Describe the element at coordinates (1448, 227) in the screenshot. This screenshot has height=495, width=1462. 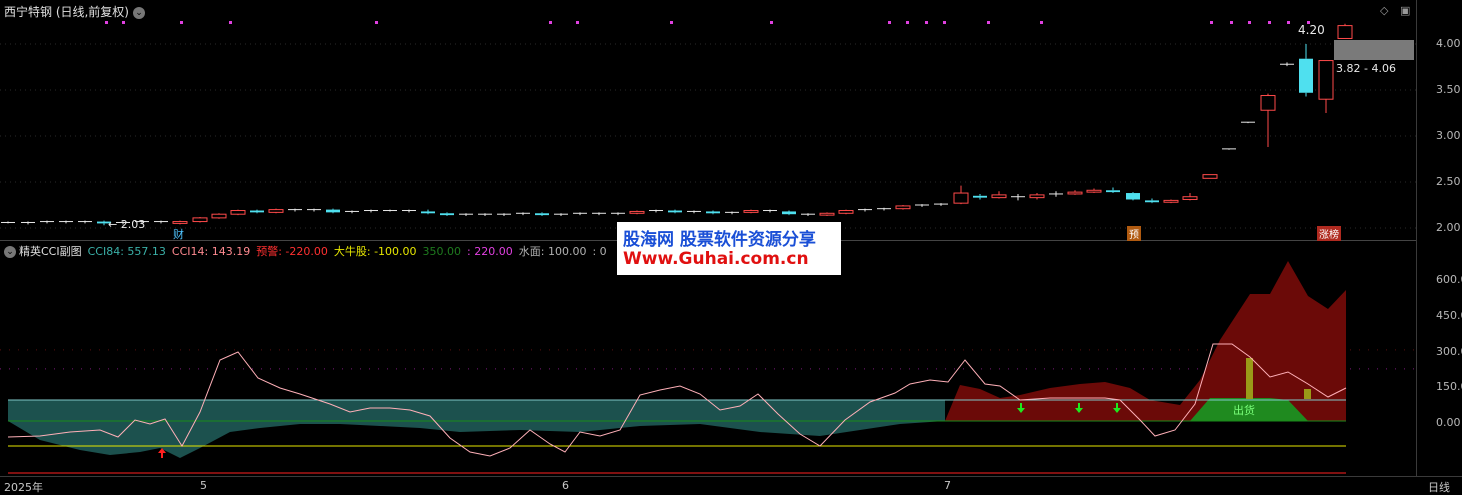
I see `y-tick: 2.00` at that location.